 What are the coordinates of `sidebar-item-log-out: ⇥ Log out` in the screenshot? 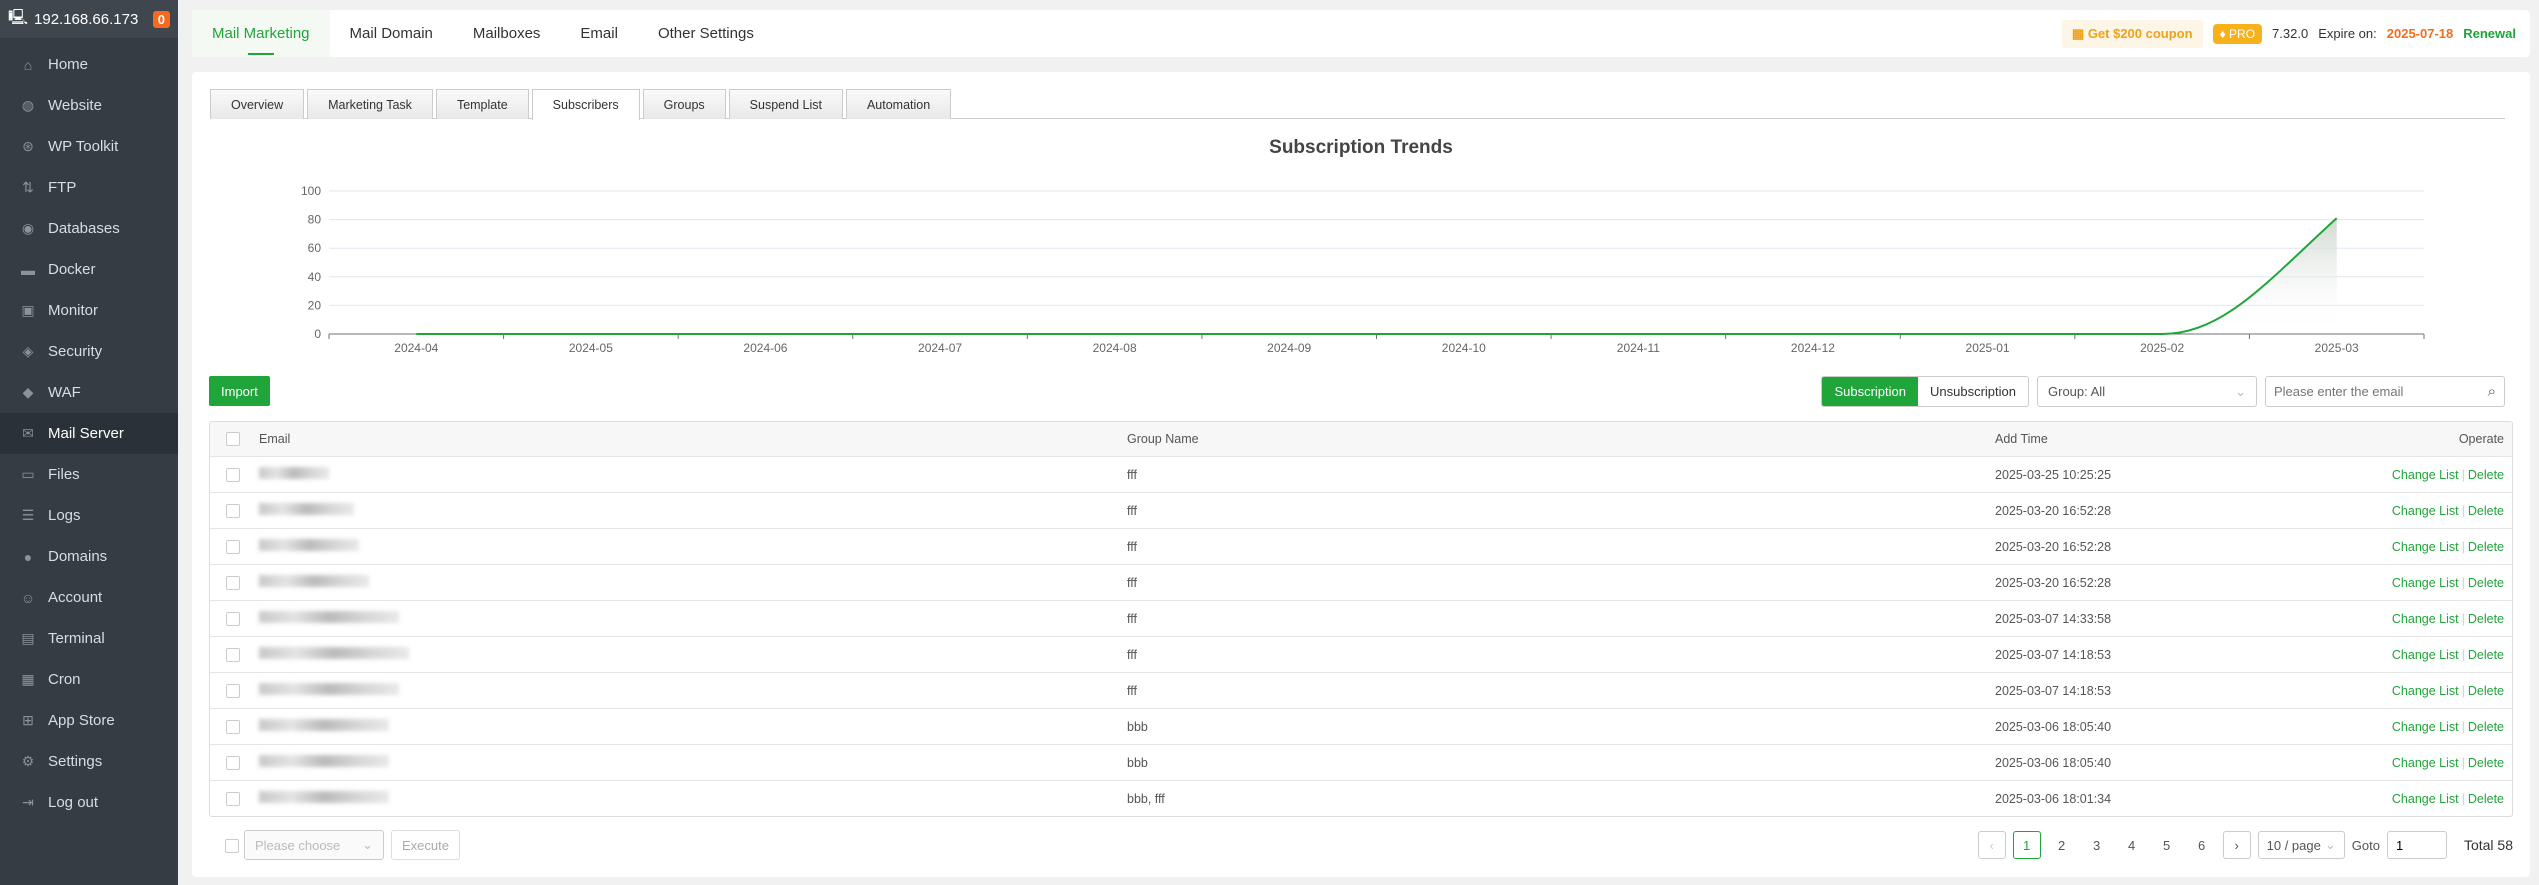 It's located at (89, 802).